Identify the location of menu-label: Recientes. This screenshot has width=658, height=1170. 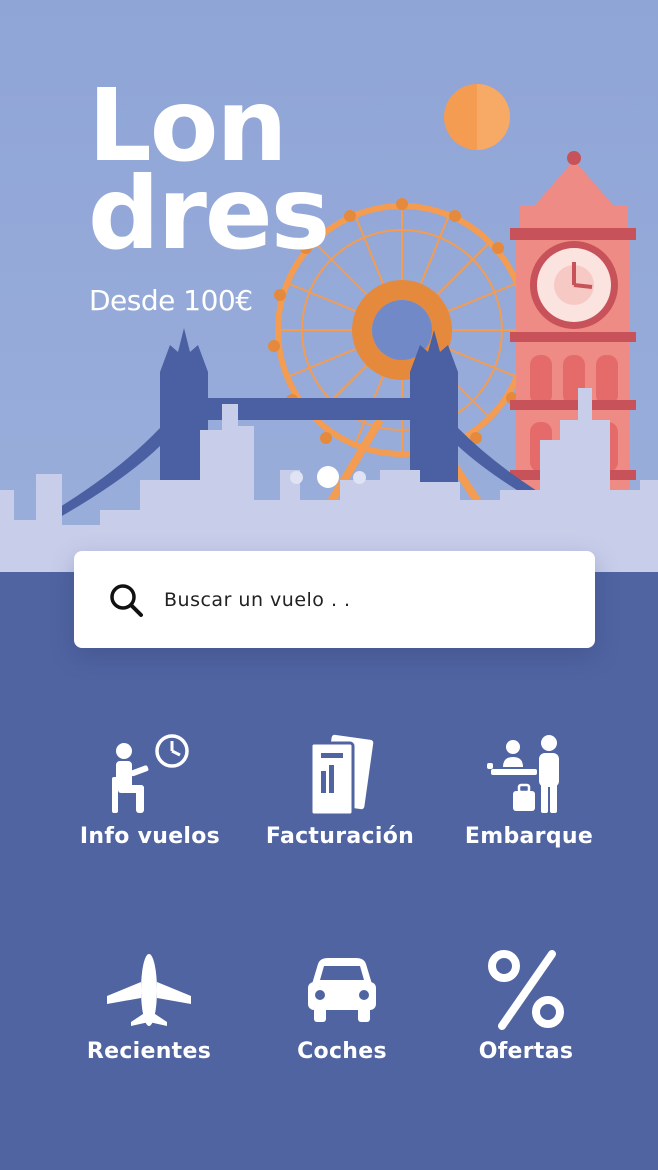
(149, 1051).